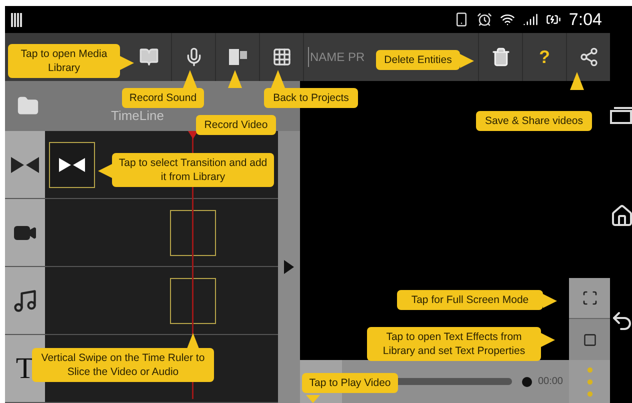 Image resolution: width=632 pixels, height=403 pixels. What do you see at coordinates (621, 216) in the screenshot?
I see `home-icon` at bounding box center [621, 216].